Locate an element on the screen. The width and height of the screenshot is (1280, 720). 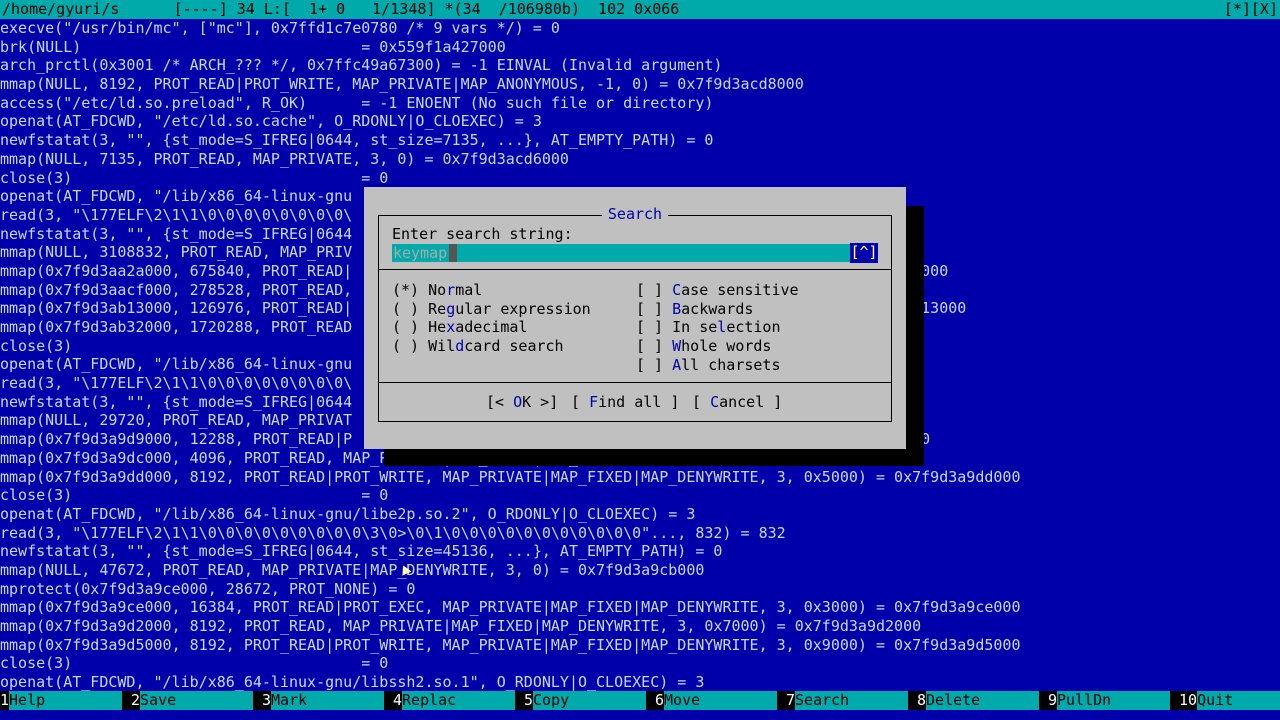
fkey-number: 3 is located at coordinates (267, 700).